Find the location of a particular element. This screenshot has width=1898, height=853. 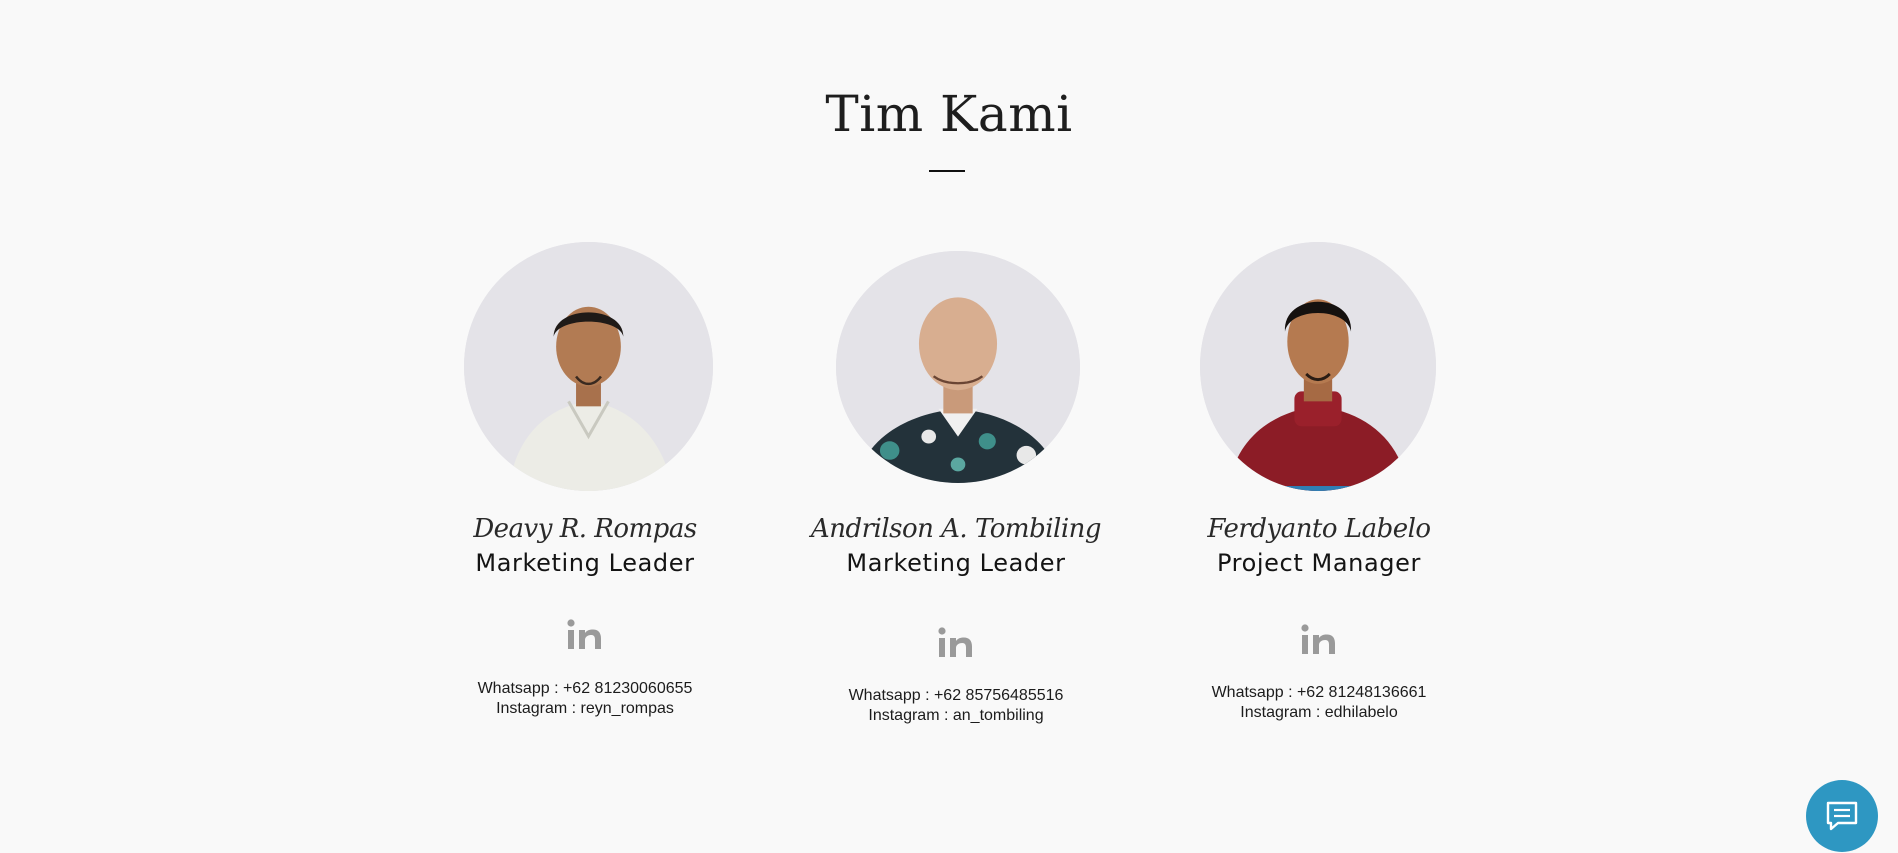

member-role: Project Manager is located at coordinates (1319, 563).